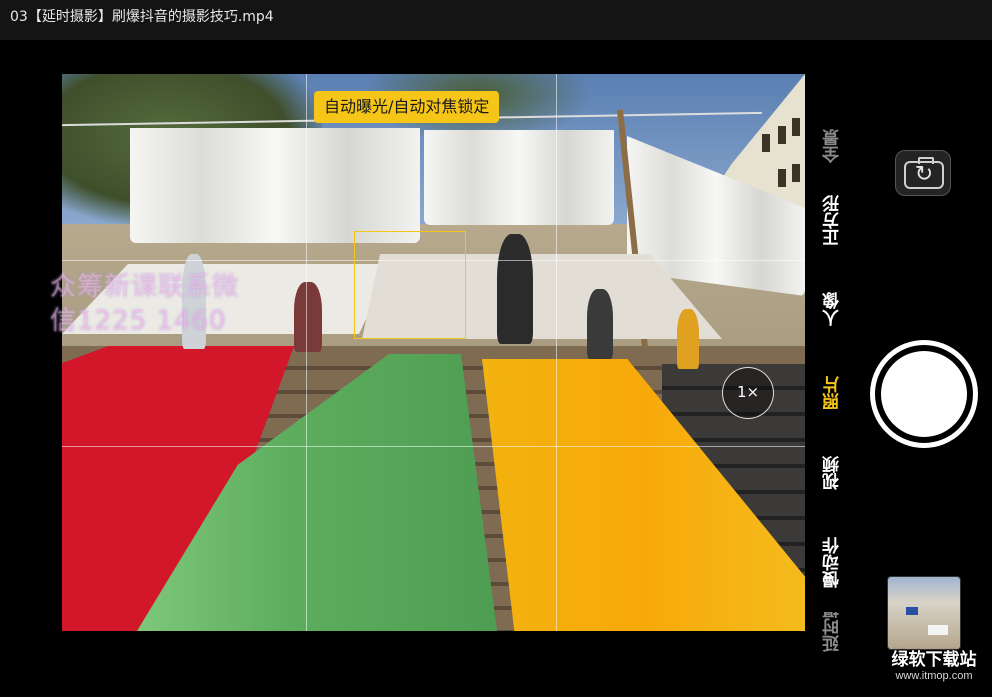 This screenshot has height=697, width=992. What do you see at coordinates (836, 309) in the screenshot?
I see `mode-portrait: 人像` at bounding box center [836, 309].